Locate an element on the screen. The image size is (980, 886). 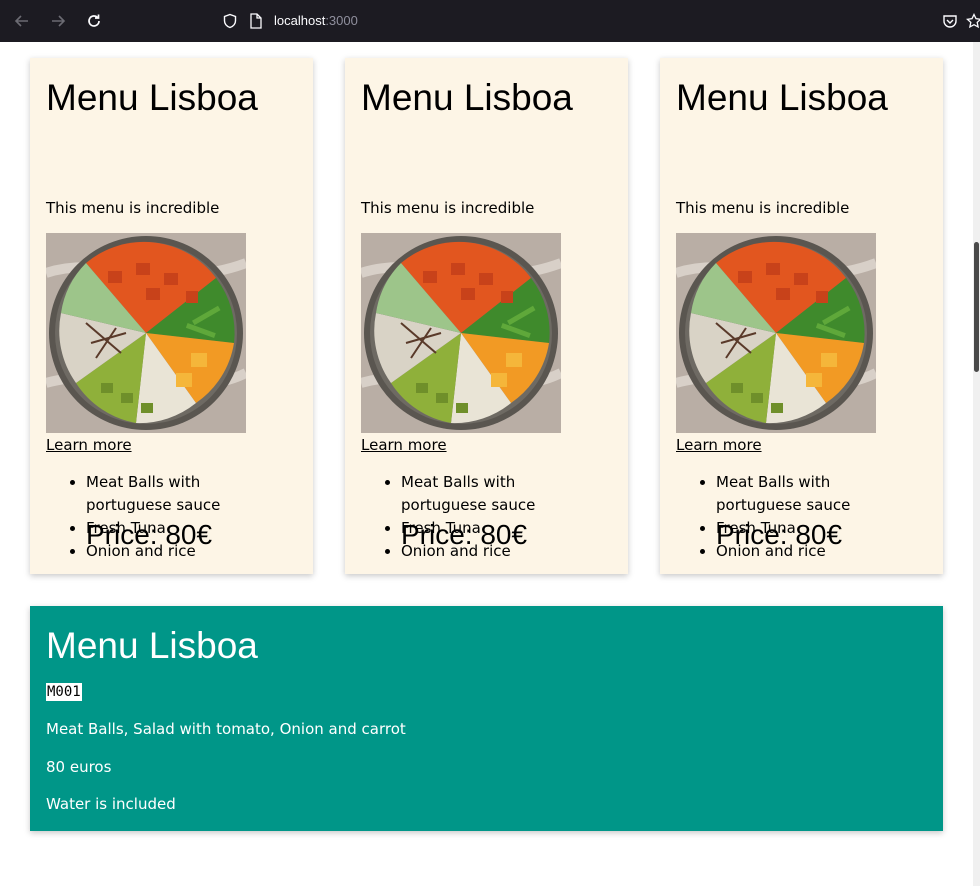
browser-toolbar: localhost:3000 is located at coordinates (490, 21).